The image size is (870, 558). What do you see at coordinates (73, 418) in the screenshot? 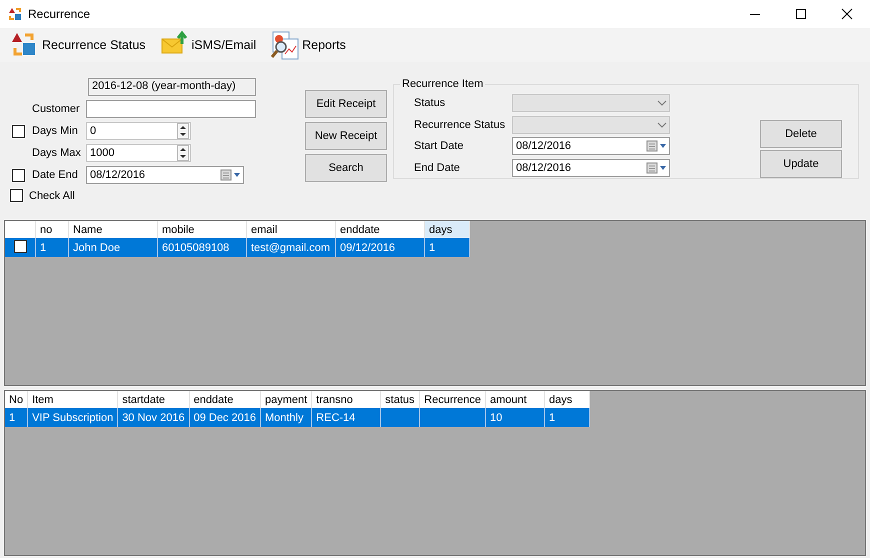
I see `table-cell: VIP Subscription` at bounding box center [73, 418].